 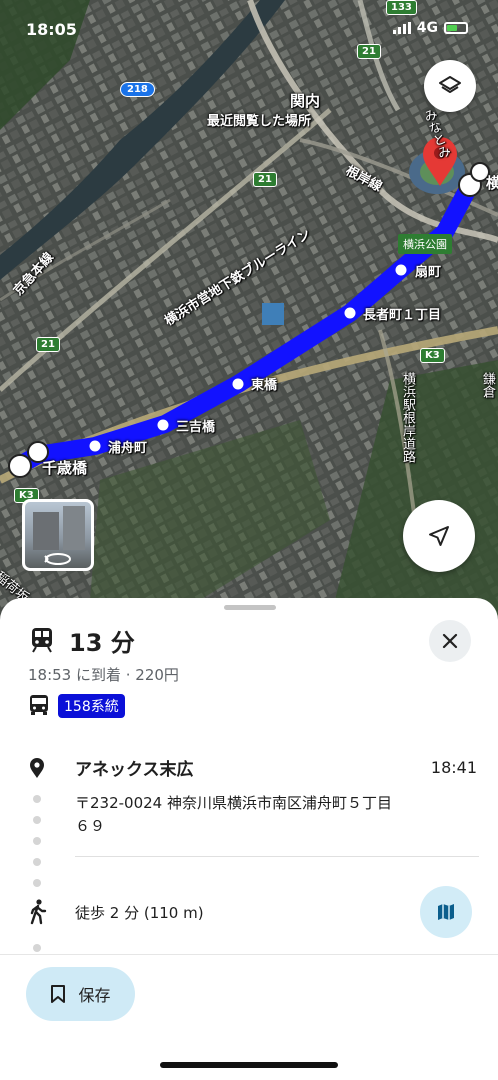 I want to click on show-on-map-button, so click(x=446, y=912).